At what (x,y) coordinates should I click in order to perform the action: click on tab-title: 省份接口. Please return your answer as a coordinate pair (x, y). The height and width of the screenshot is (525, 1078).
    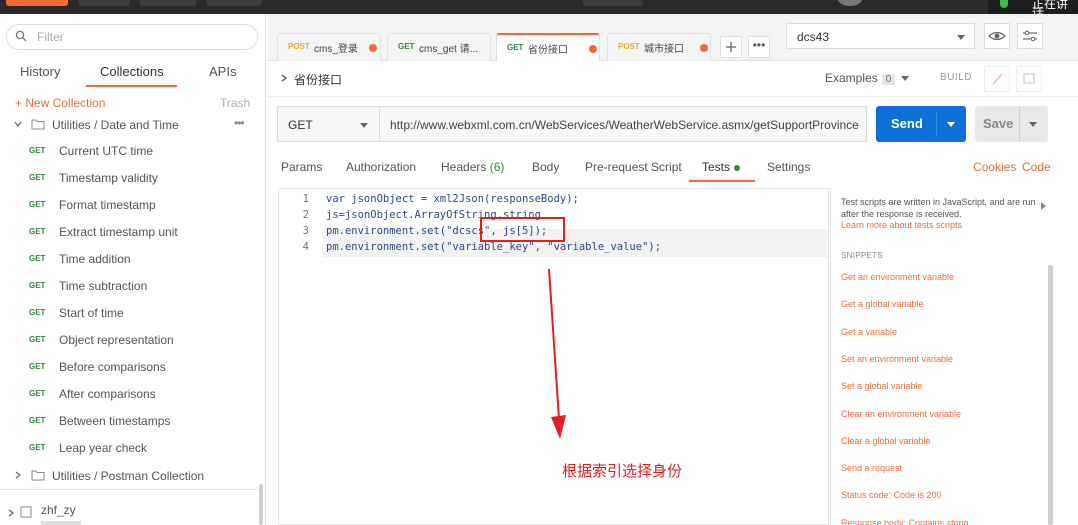
    Looking at the image, I should click on (548, 50).